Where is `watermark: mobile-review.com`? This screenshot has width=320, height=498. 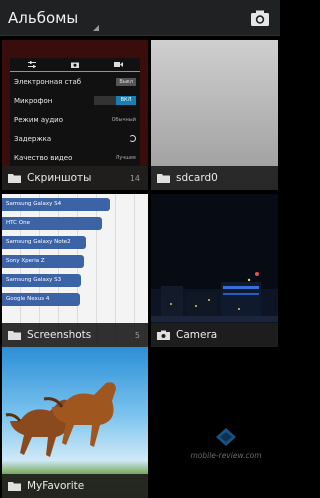
watermark: mobile-review.com is located at coordinates (226, 443).